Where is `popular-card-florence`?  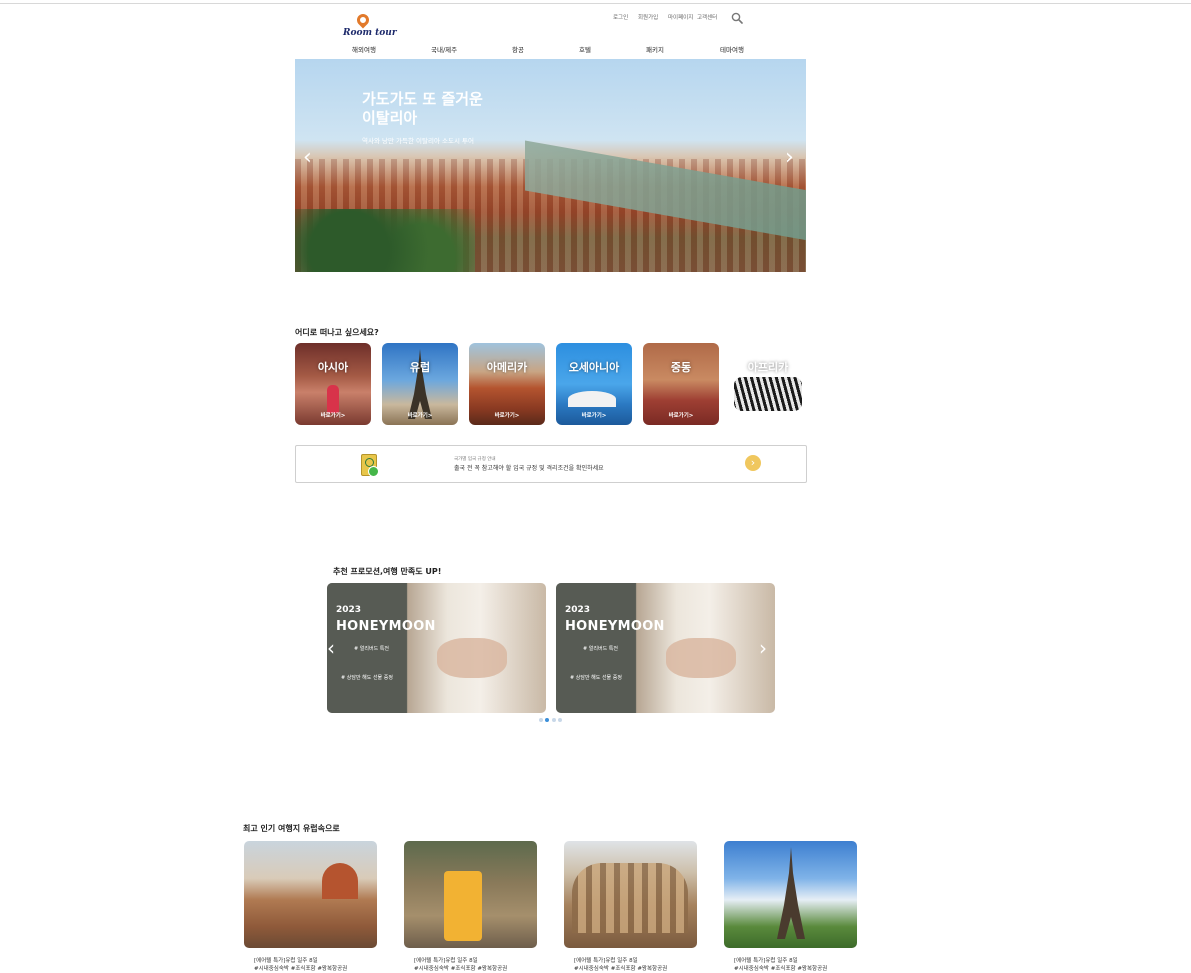
popular-card-florence is located at coordinates (310, 894).